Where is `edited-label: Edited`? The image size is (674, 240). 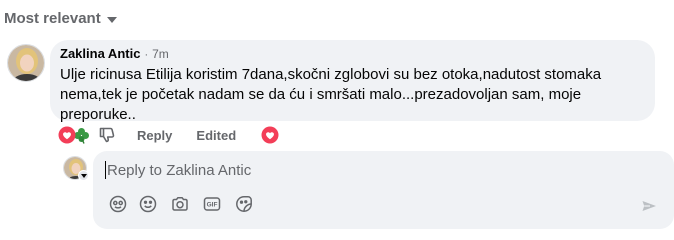 edited-label: Edited is located at coordinates (216, 135).